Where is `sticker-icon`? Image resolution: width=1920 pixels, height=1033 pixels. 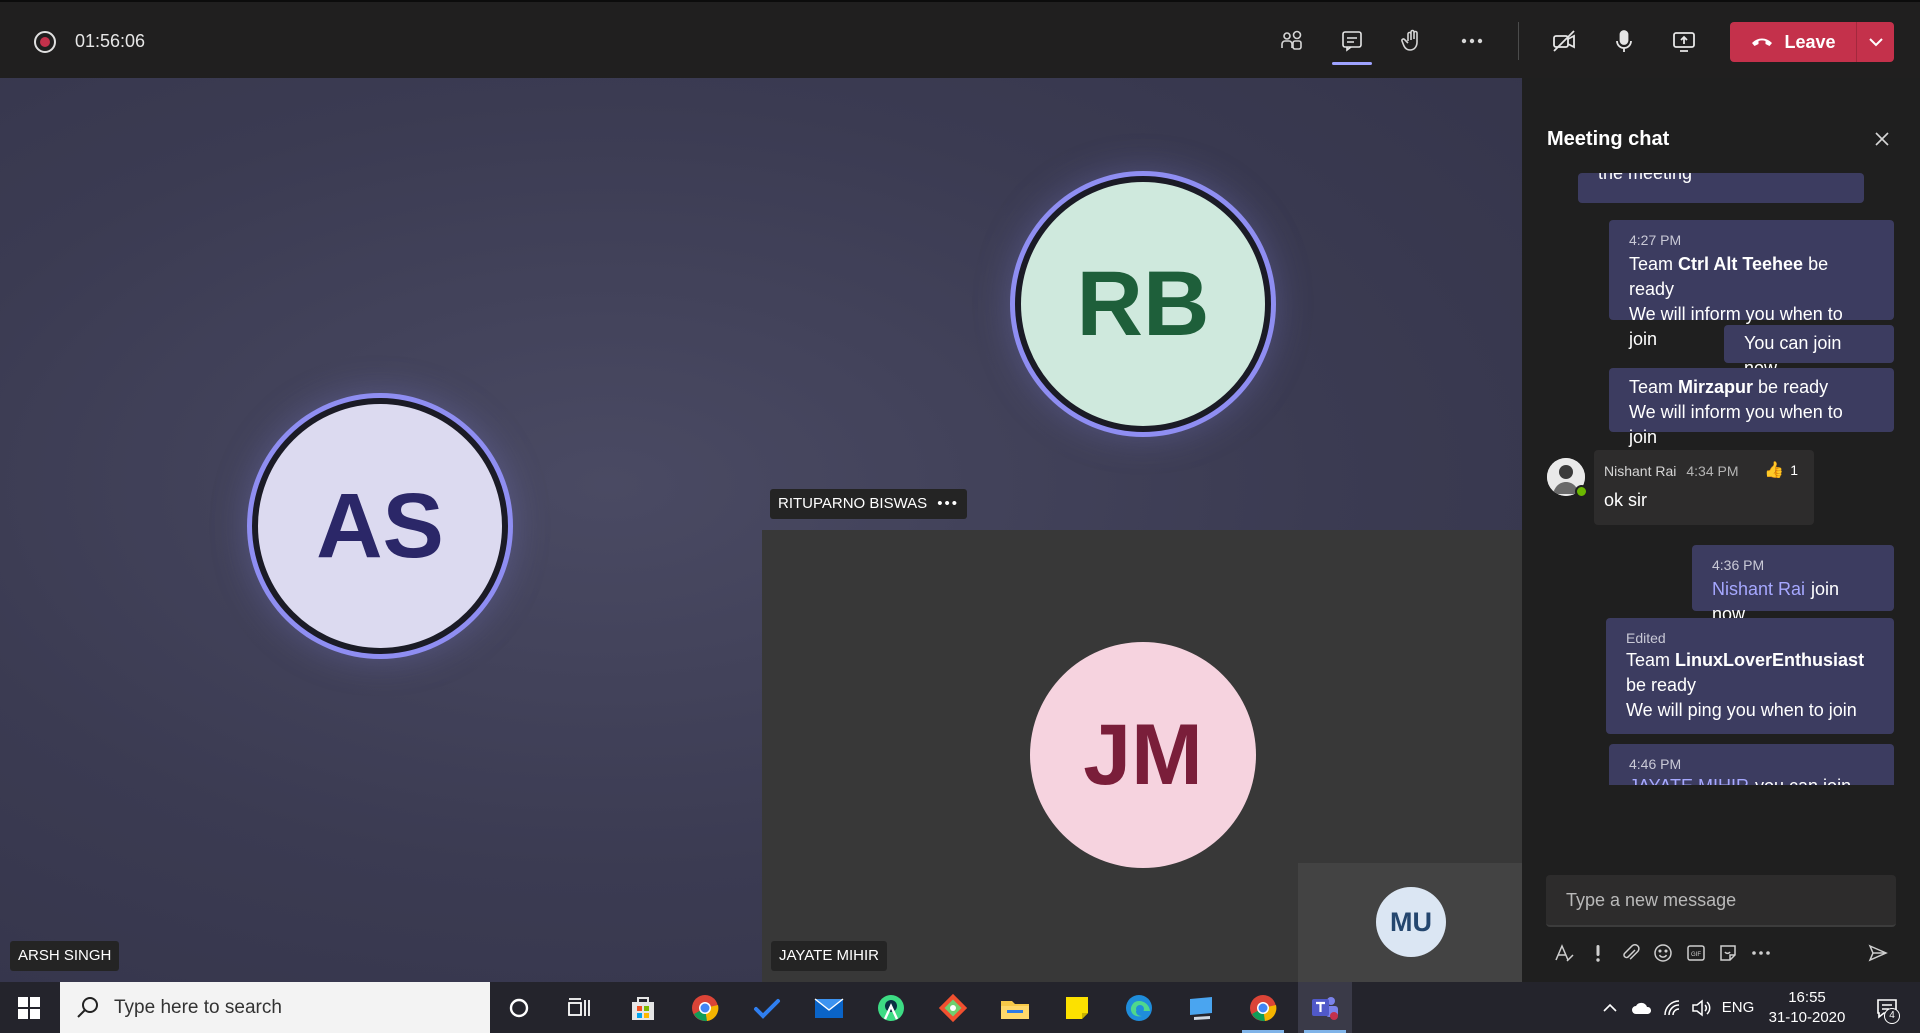
sticker-icon is located at coordinates (1728, 953).